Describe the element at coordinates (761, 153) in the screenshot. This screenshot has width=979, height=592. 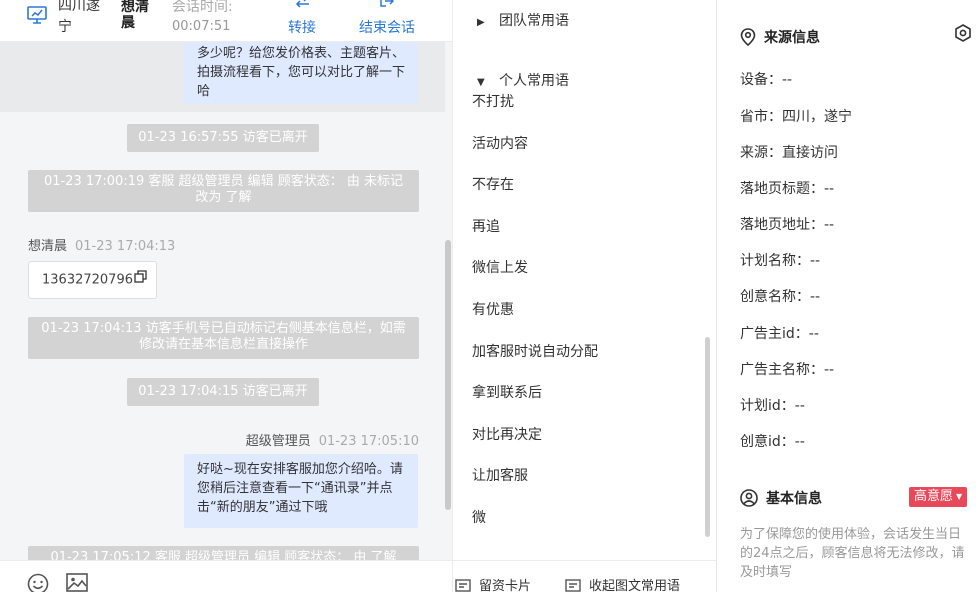
I see `field-label: 来源：` at that location.